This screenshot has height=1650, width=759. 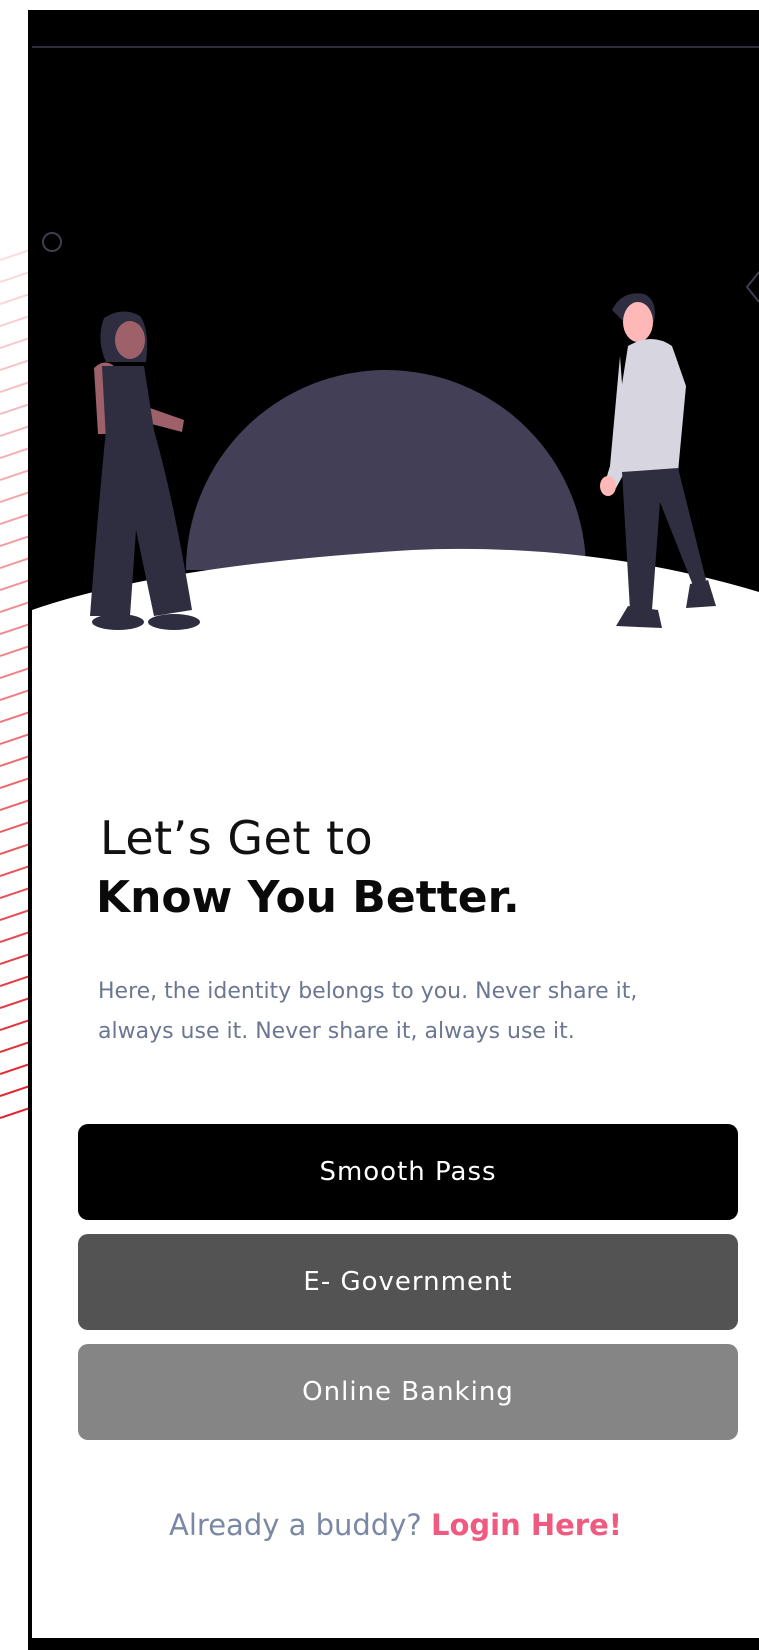 What do you see at coordinates (408, 1392) in the screenshot?
I see `online-banking-button: Online Banking` at bounding box center [408, 1392].